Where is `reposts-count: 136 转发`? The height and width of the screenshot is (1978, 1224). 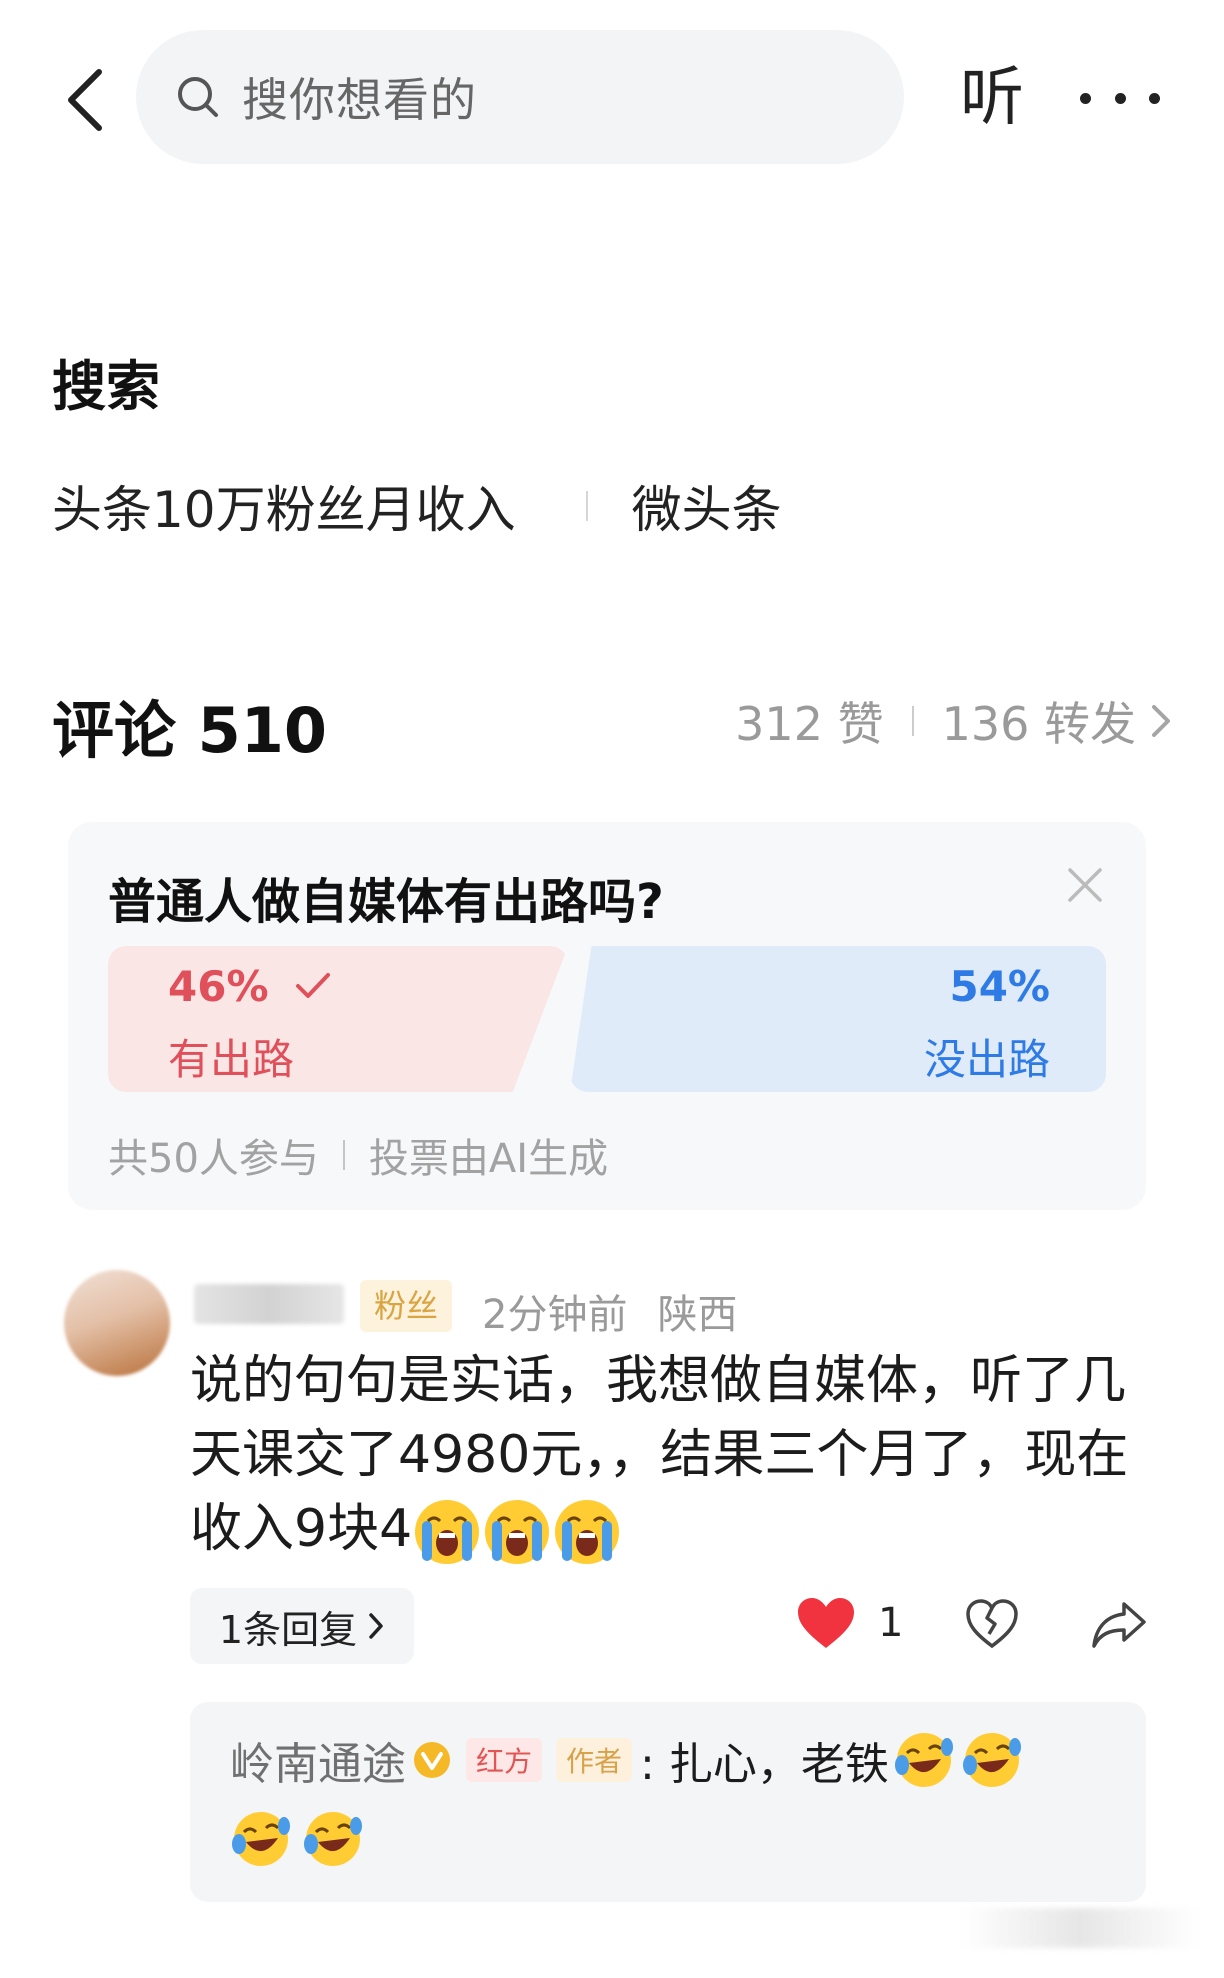 reposts-count: 136 转发 is located at coordinates (1038, 724).